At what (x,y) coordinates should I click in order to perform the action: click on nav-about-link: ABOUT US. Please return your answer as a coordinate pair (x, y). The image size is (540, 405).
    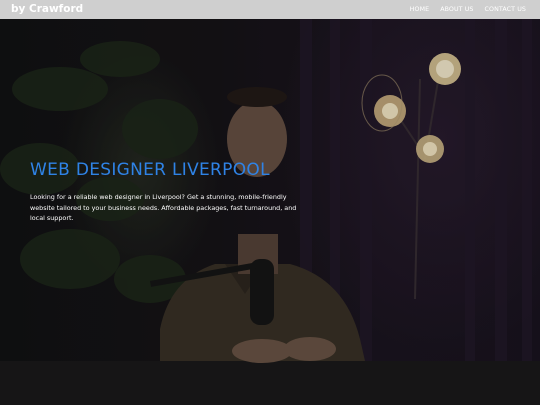
    Looking at the image, I should click on (456, 10).